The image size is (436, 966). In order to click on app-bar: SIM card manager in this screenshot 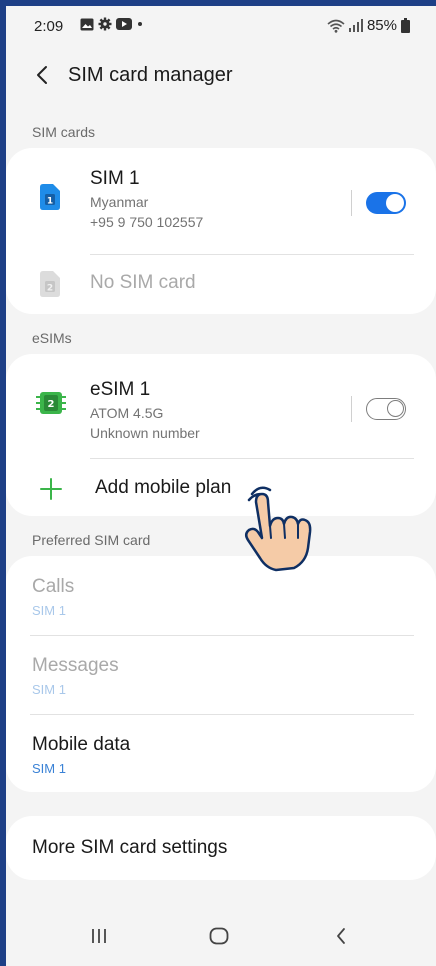, I will do `click(221, 76)`.